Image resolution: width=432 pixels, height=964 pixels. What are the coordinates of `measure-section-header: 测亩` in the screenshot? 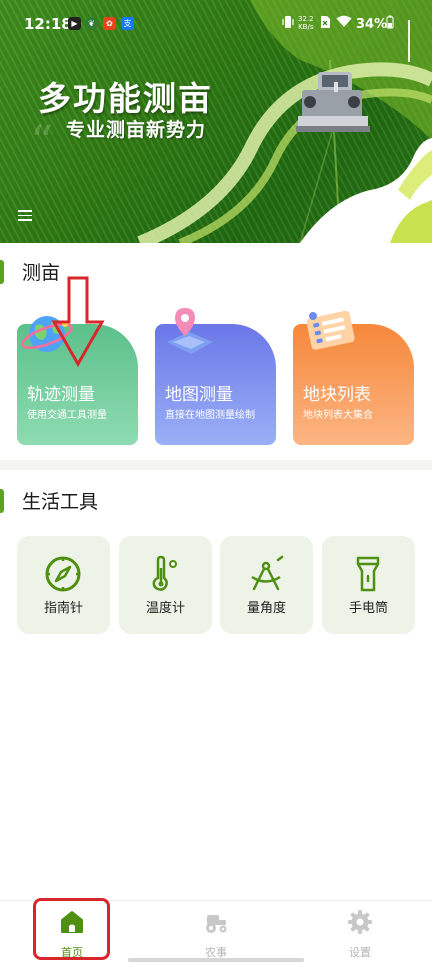 It's located at (216, 273).